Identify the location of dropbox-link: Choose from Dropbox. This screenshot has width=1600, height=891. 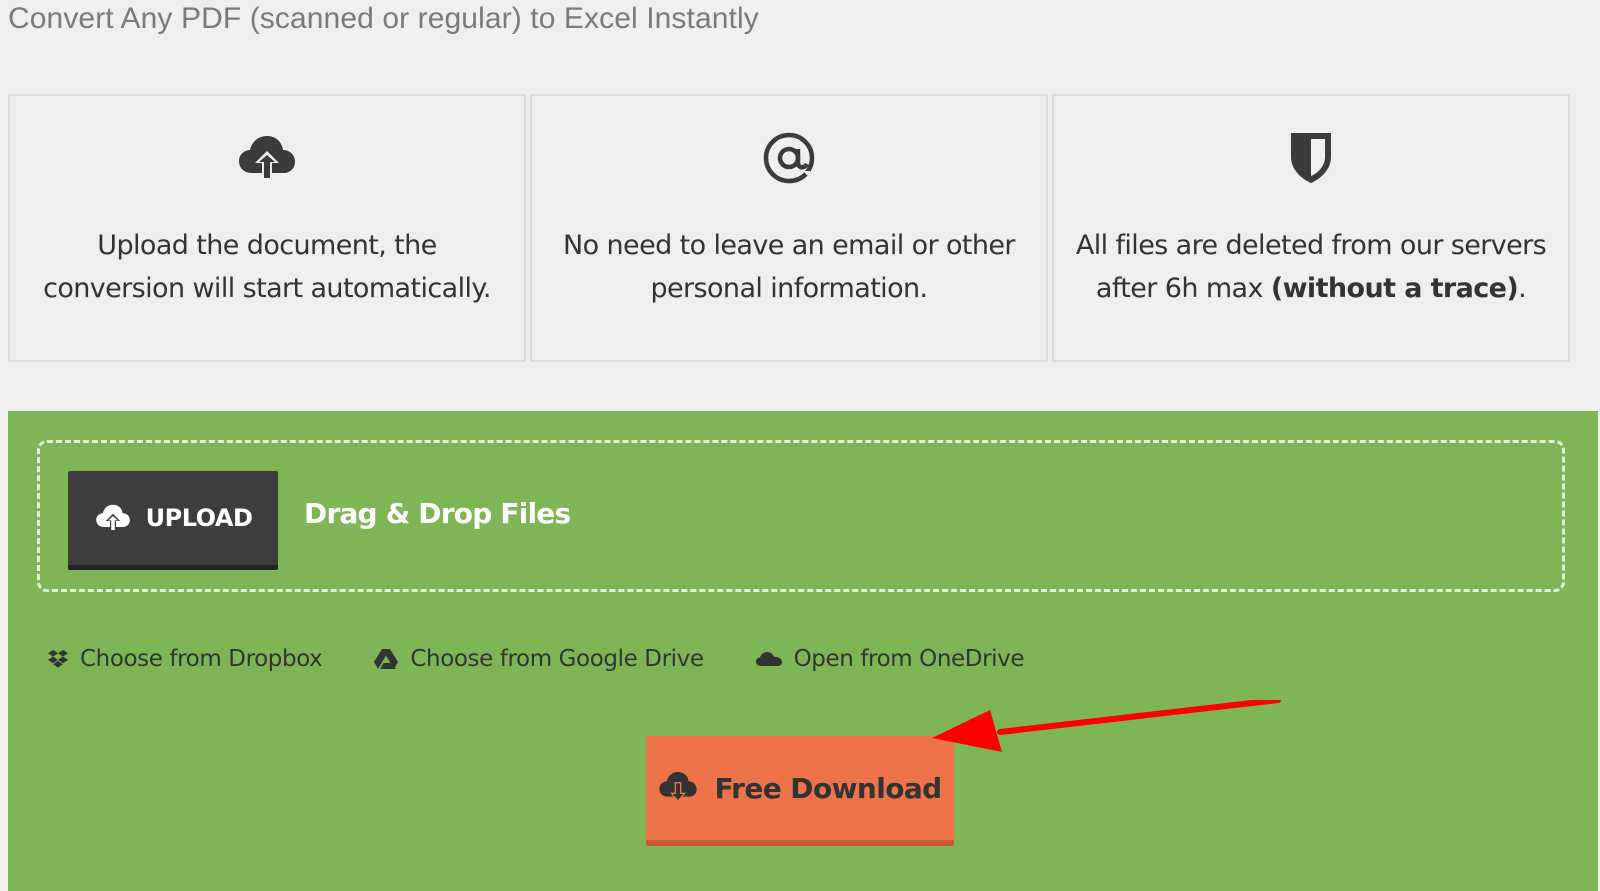
(185, 659).